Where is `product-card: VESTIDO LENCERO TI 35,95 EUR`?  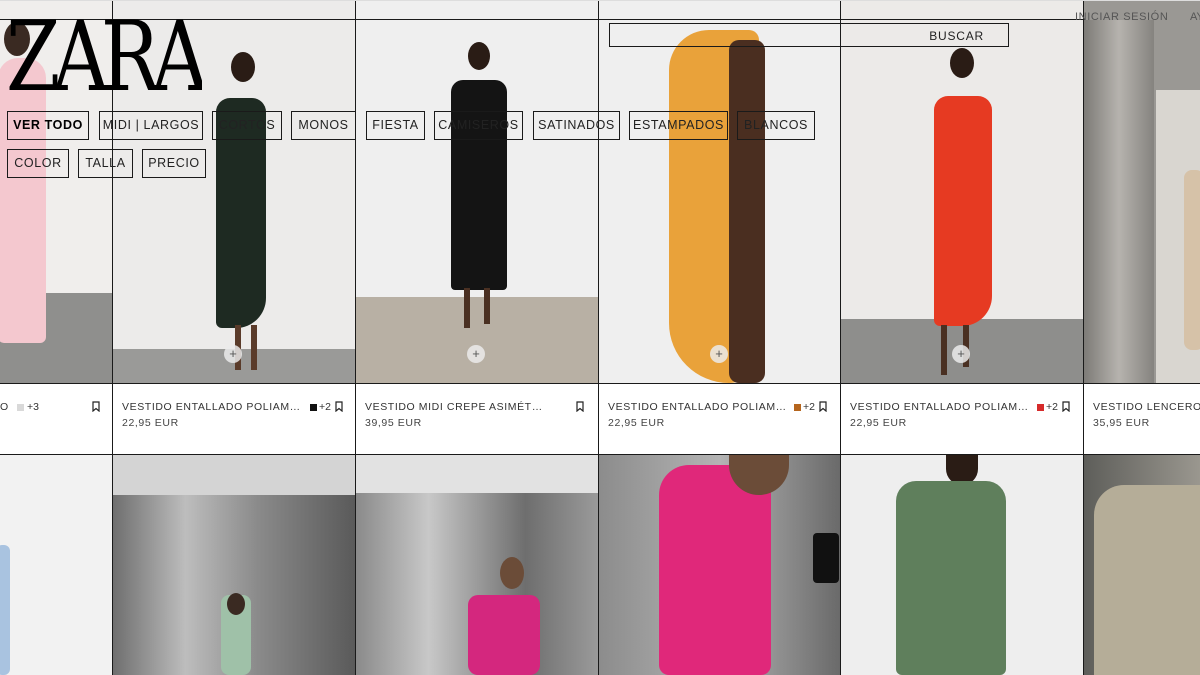 product-card: VESTIDO LENCERO TI 35,95 EUR is located at coordinates (1142, 227).